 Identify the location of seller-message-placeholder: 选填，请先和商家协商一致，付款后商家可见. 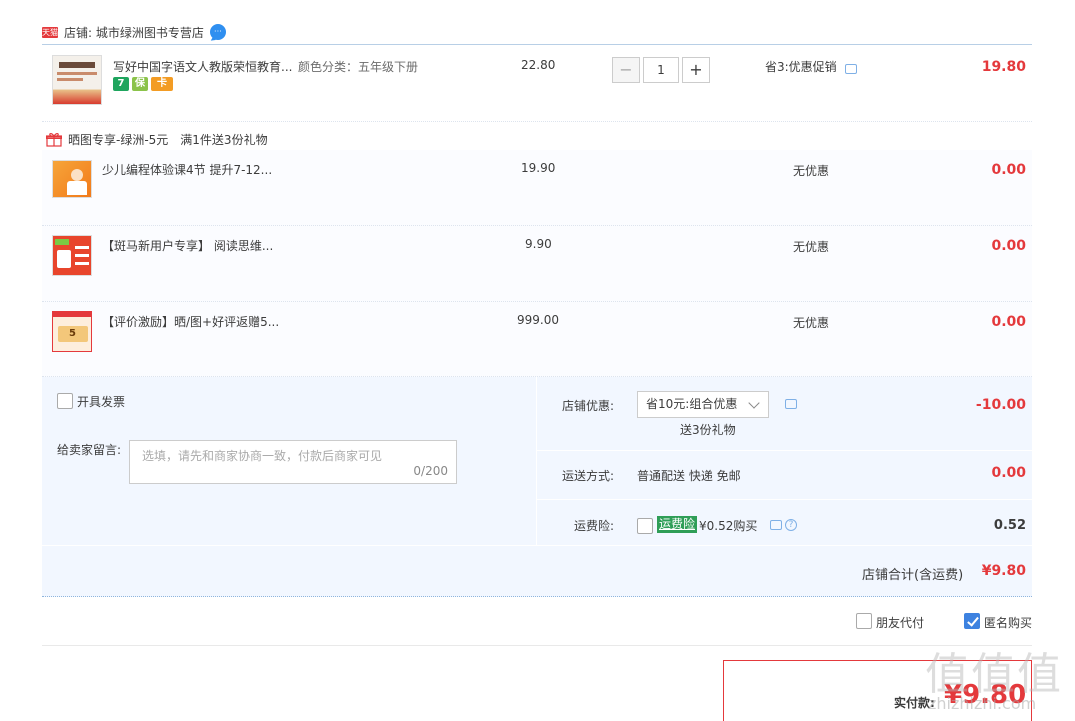
(262, 456).